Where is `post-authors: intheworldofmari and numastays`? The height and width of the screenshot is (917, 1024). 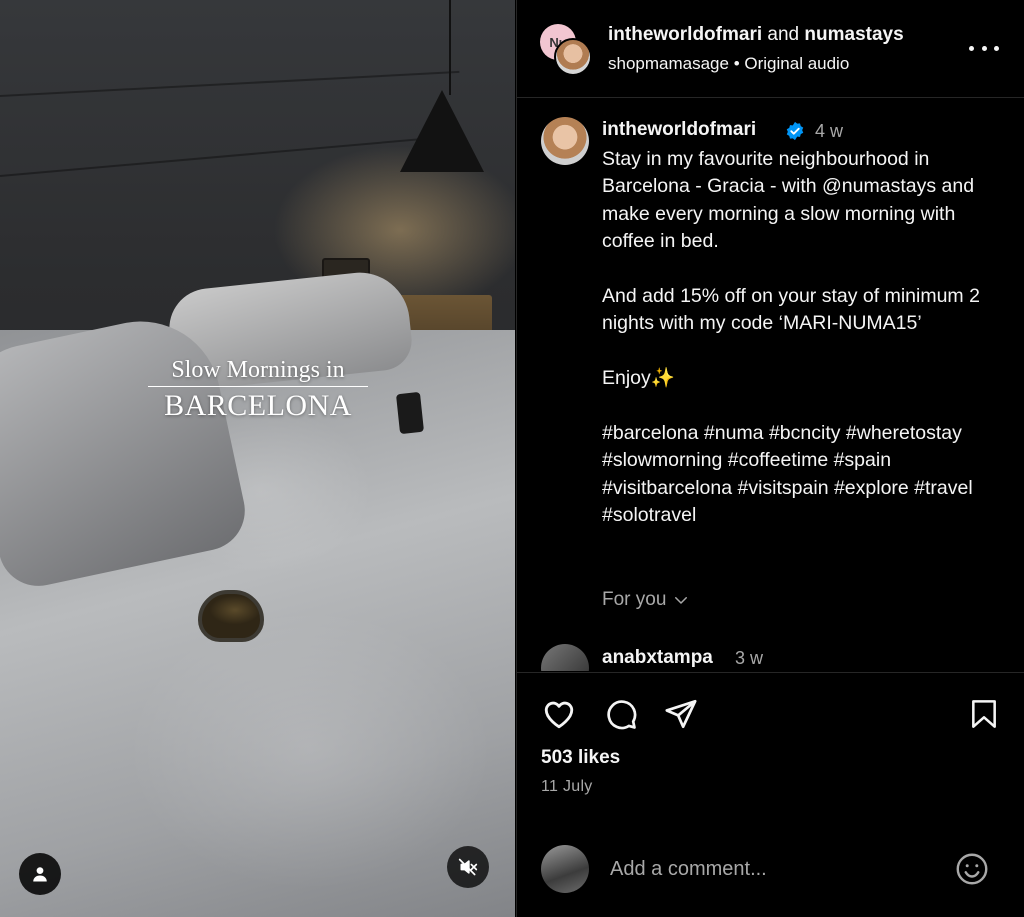 post-authors: intheworldofmari and numastays is located at coordinates (756, 35).